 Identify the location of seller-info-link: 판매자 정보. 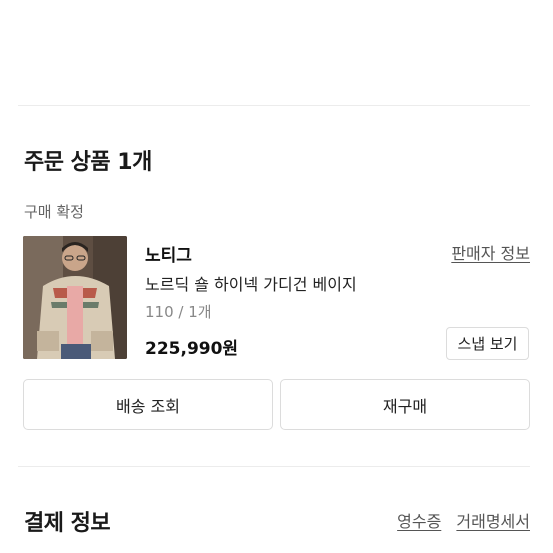
(490, 252).